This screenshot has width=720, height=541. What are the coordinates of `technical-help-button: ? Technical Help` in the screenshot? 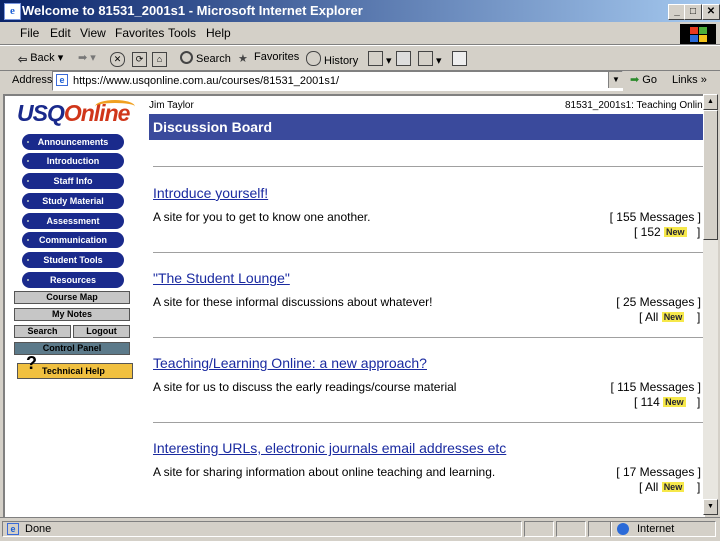 It's located at (75, 366).